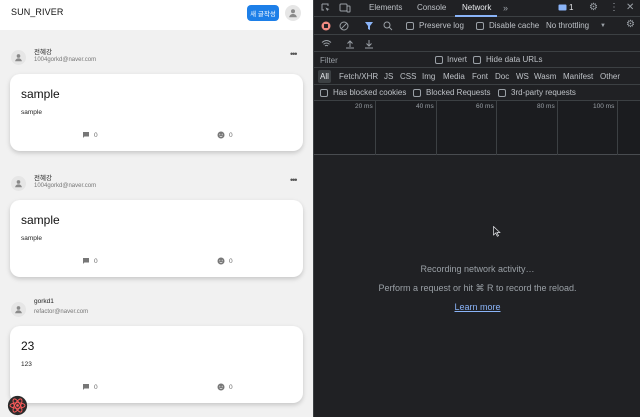 Image resolution: width=640 pixels, height=417 pixels. I want to click on learn-more-link: Learn more, so click(477, 307).